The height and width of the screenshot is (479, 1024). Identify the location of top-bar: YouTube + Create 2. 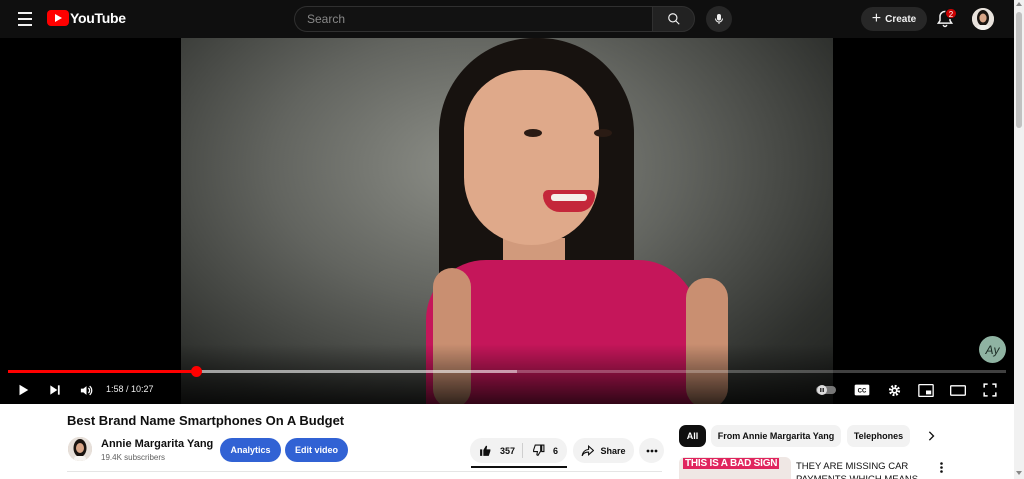
(507, 19).